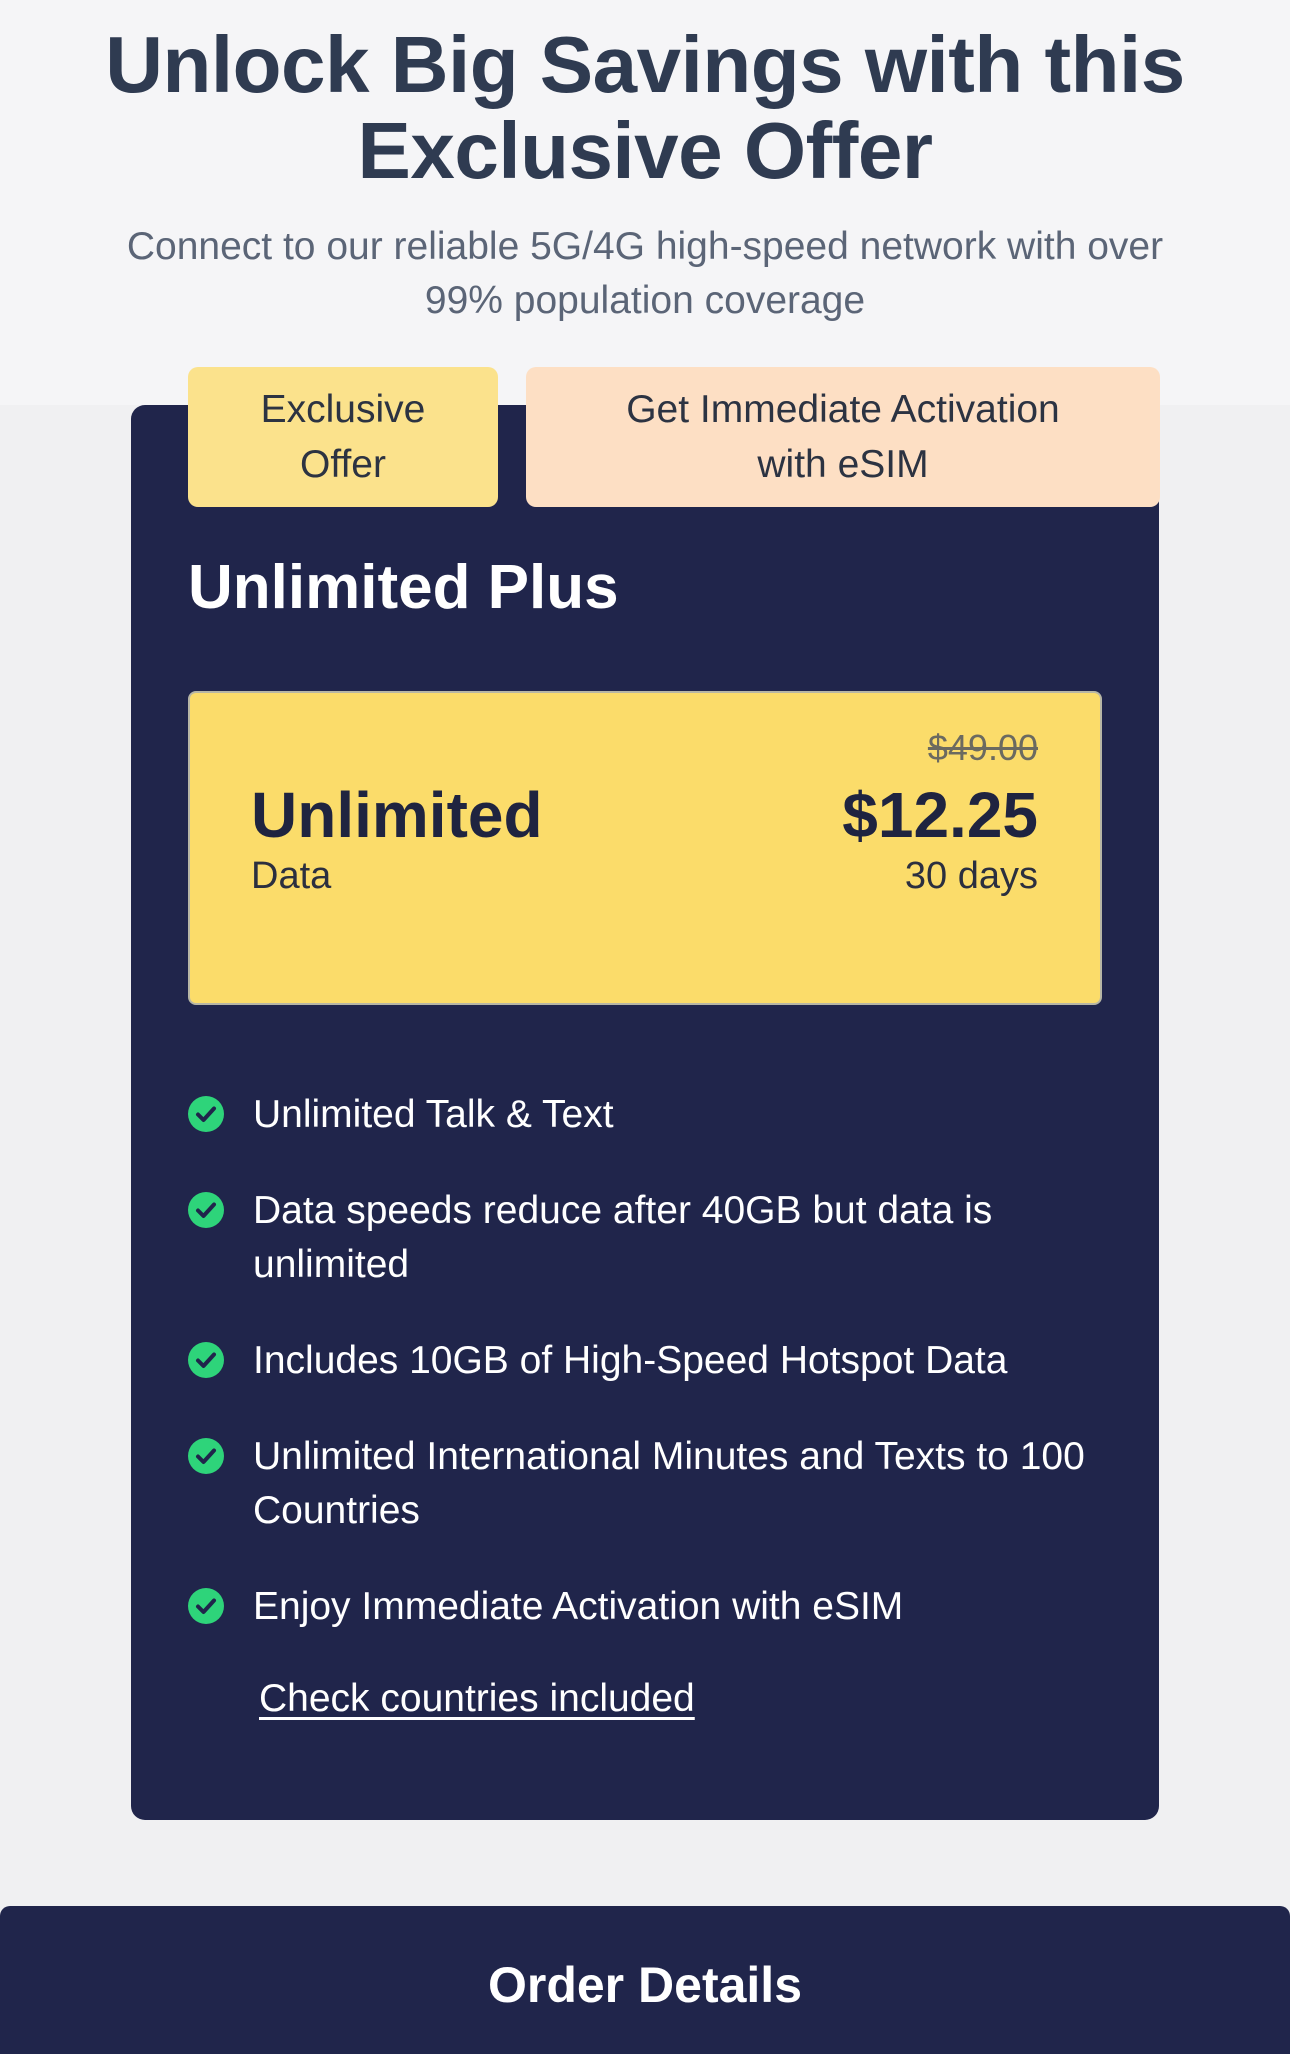  I want to click on exclusive-offer-tag-label: Exclusive Offer, so click(343, 437).